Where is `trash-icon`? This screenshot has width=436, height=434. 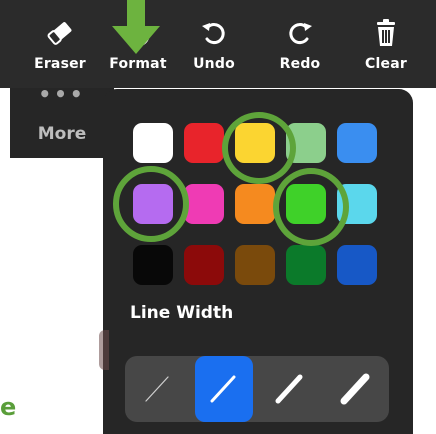 trash-icon is located at coordinates (386, 33).